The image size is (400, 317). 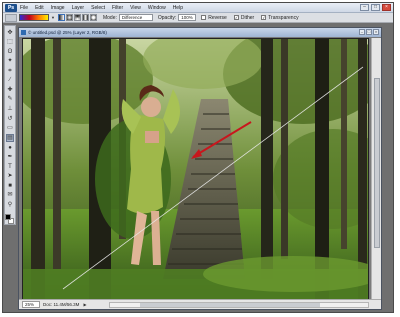 I want to click on radial-gradient-button, so click(x=69, y=17).